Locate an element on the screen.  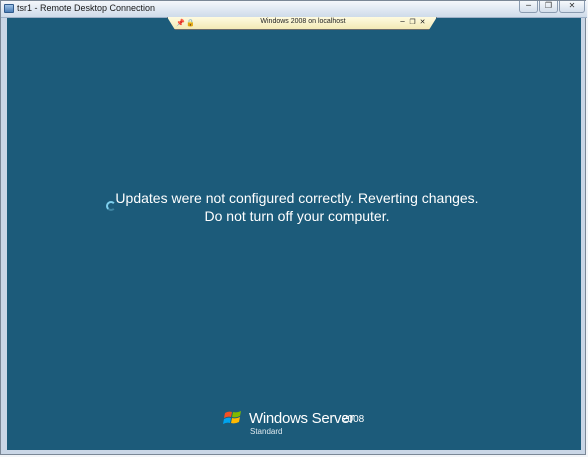
status-message-line2: Do not turn off your computer. is located at coordinates (297, 216).